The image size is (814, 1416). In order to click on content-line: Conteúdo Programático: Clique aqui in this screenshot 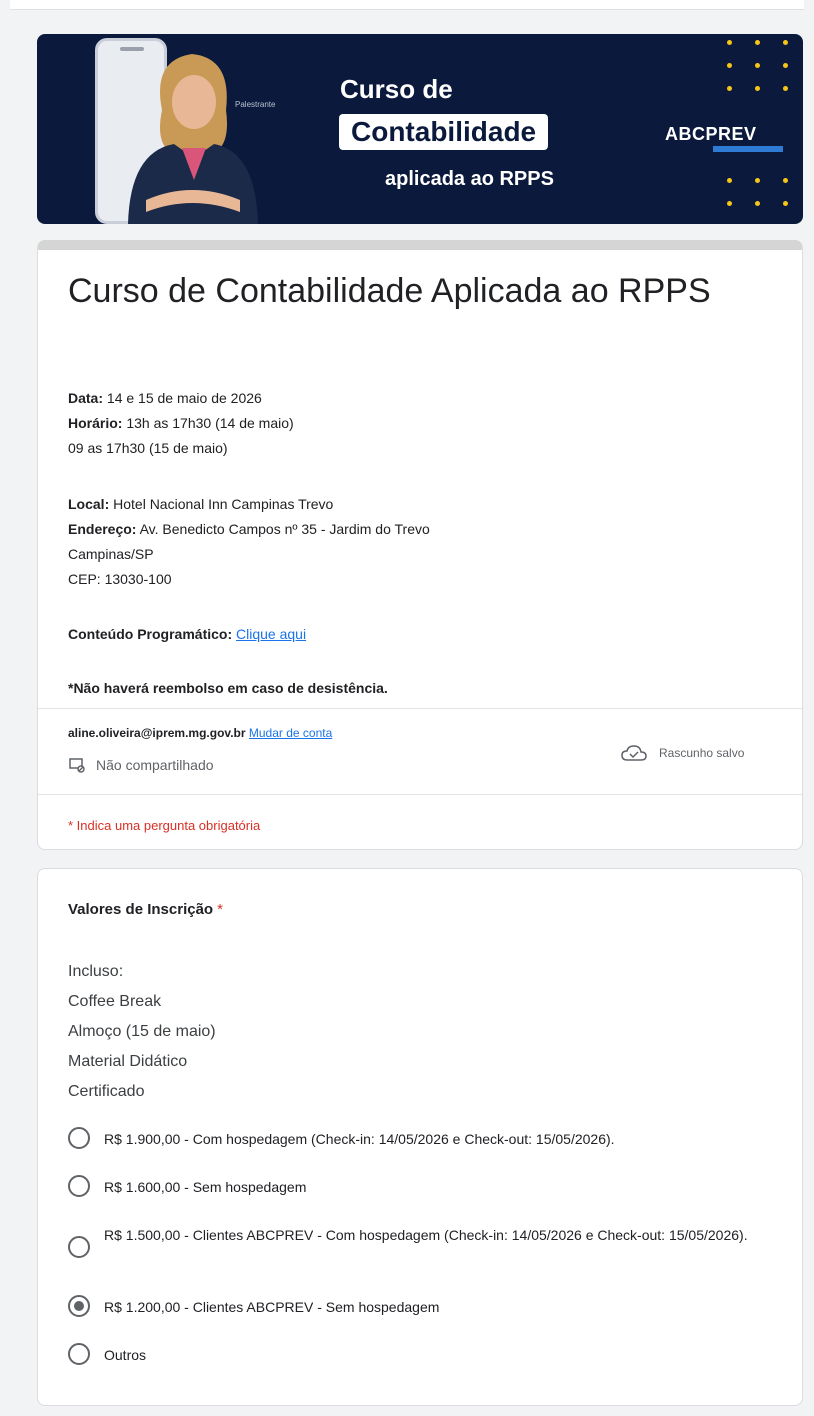, I will do `click(187, 634)`.